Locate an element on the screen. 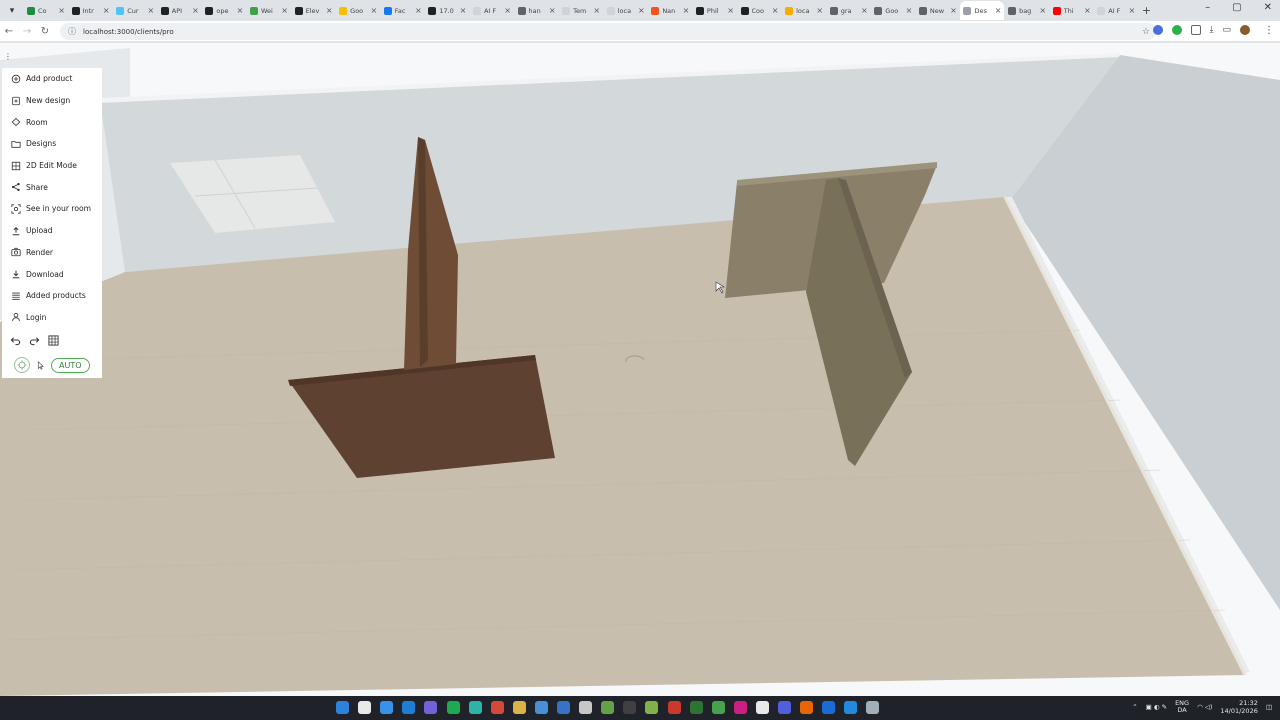 This screenshot has height=720, width=1280. site-info-icon: ⓘ is located at coordinates (72, 31).